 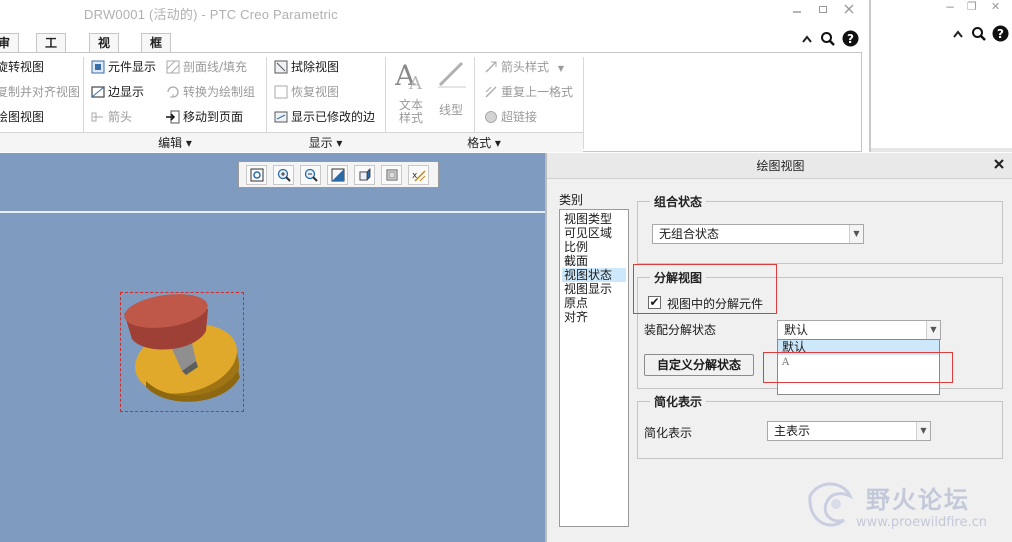 What do you see at coordinates (758, 234) in the screenshot?
I see `combined-state-select: 无组合状态 ▼` at bounding box center [758, 234].